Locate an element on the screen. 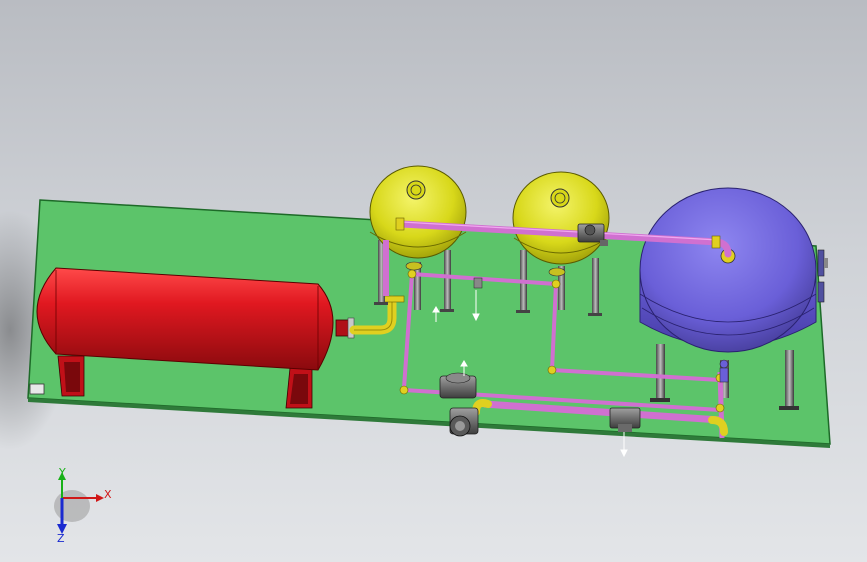 The height and width of the screenshot is (562, 867). junction-box is located at coordinates (37, 389).